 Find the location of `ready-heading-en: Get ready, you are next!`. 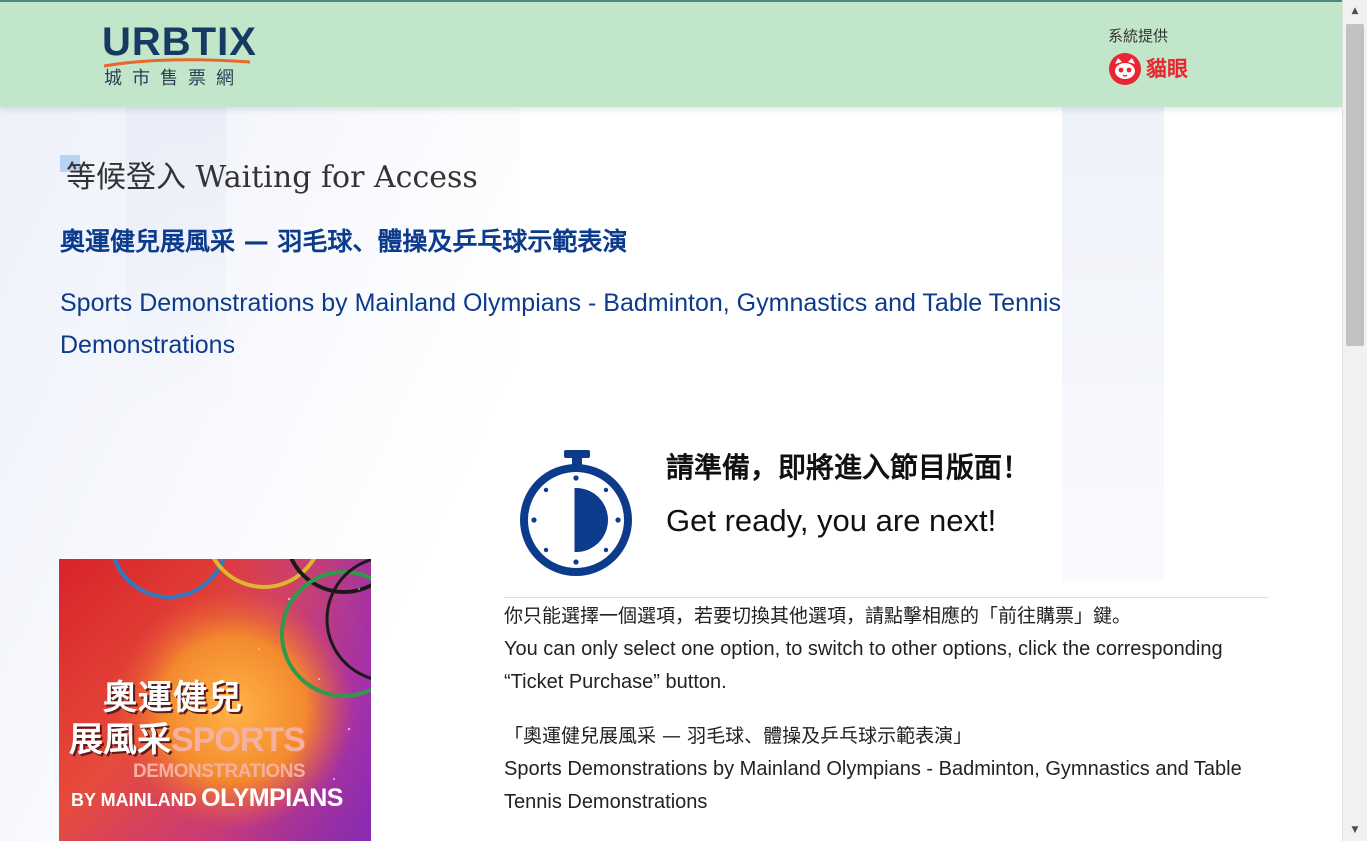

ready-heading-en: Get ready, you are next! is located at coordinates (831, 520).